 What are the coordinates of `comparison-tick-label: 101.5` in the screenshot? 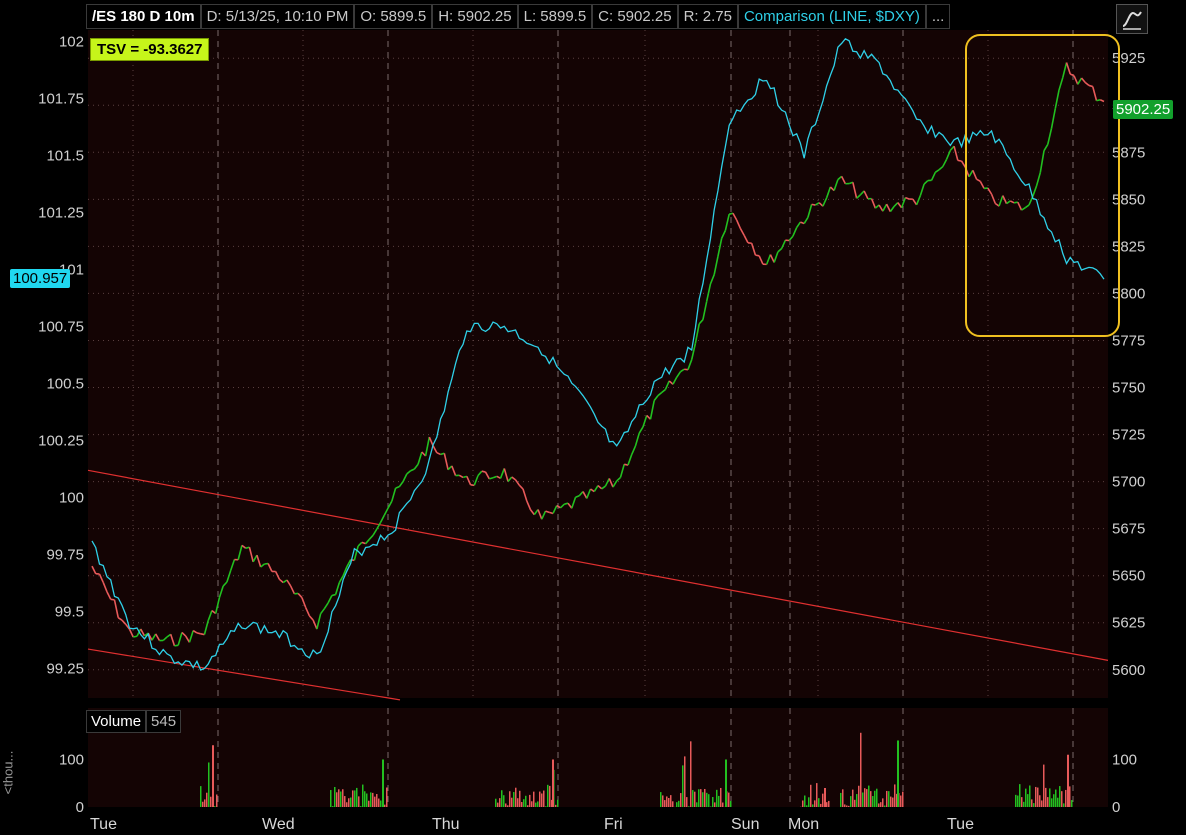 It's located at (65, 155).